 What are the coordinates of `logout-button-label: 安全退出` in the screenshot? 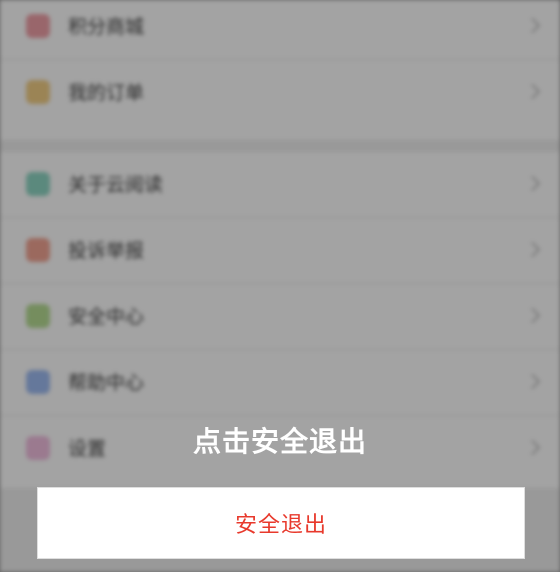 It's located at (280, 525).